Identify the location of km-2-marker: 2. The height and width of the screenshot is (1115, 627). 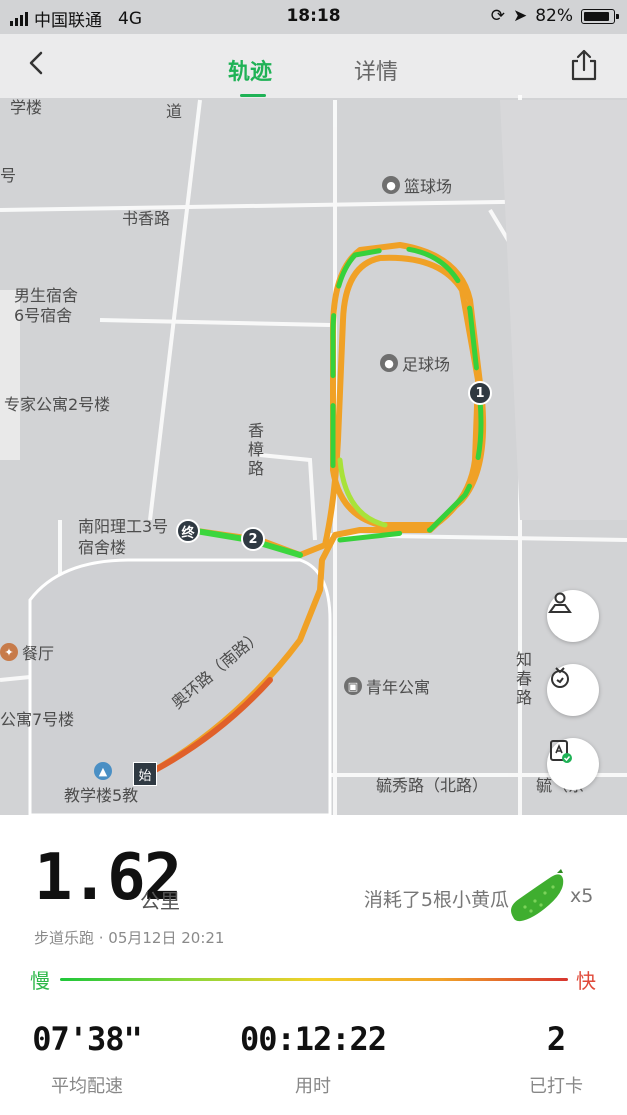
(253, 539).